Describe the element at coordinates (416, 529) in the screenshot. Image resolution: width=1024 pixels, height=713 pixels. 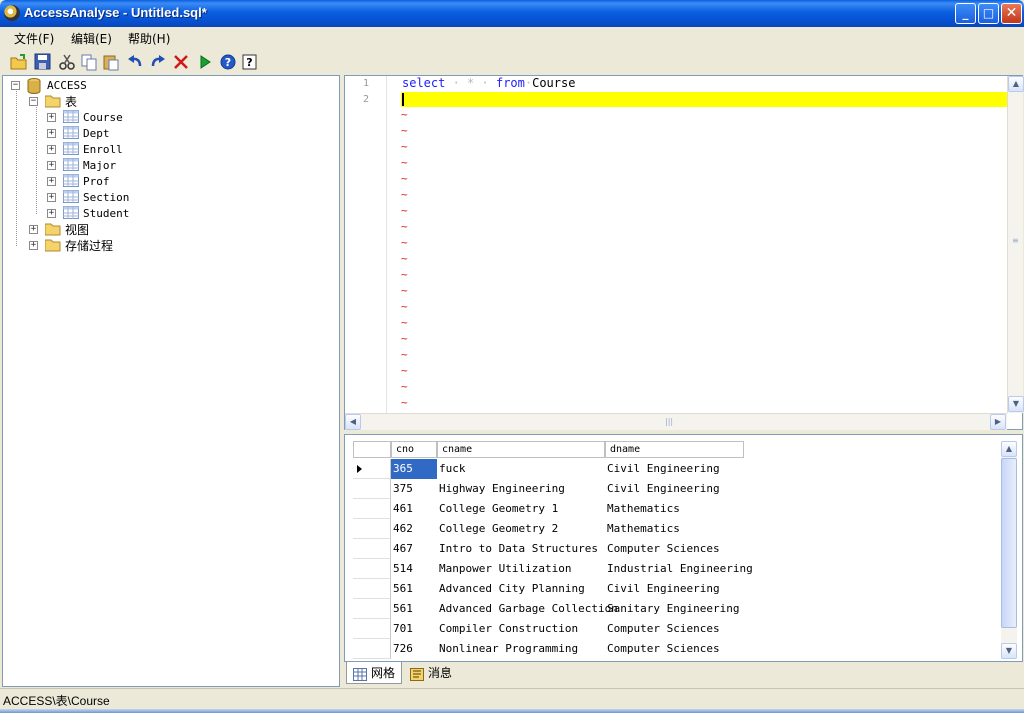
I see `grid-cell: 462` at that location.